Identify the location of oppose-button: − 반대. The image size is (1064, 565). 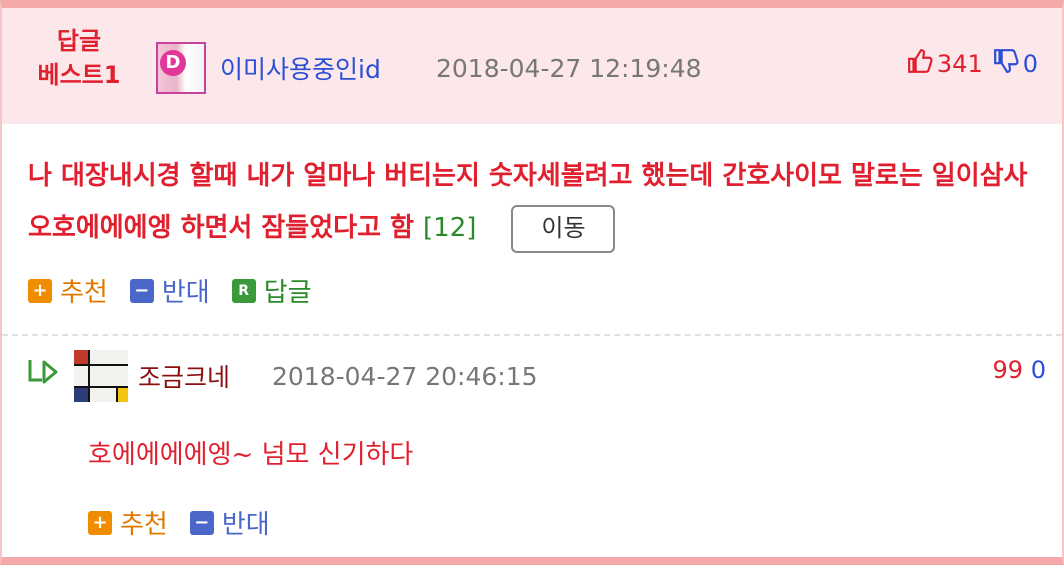
(169, 290).